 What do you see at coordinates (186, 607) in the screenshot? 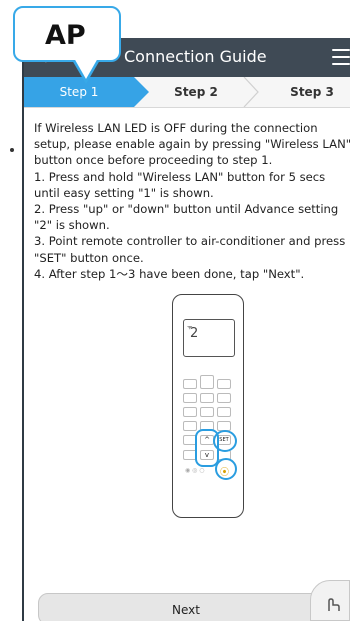
I see `next-button: Next` at bounding box center [186, 607].